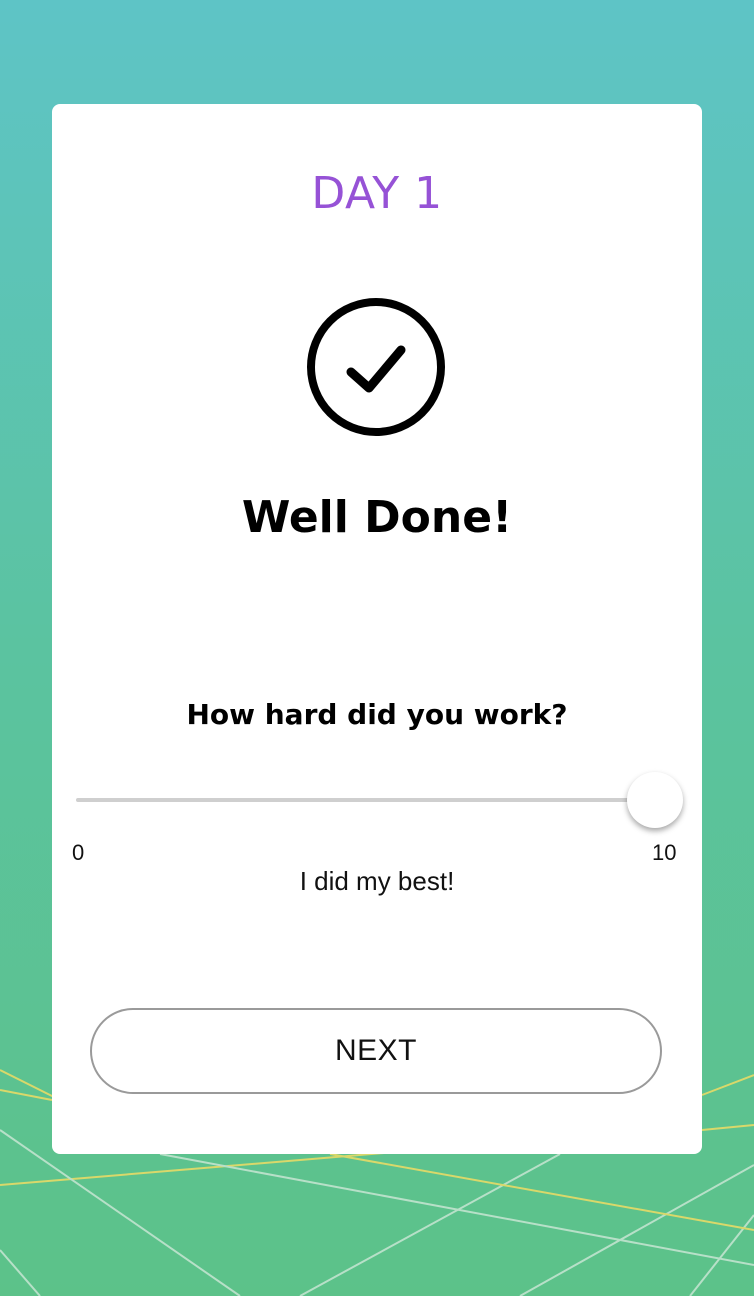  Describe the element at coordinates (376, 367) in the screenshot. I see `check-circle-icon` at that location.